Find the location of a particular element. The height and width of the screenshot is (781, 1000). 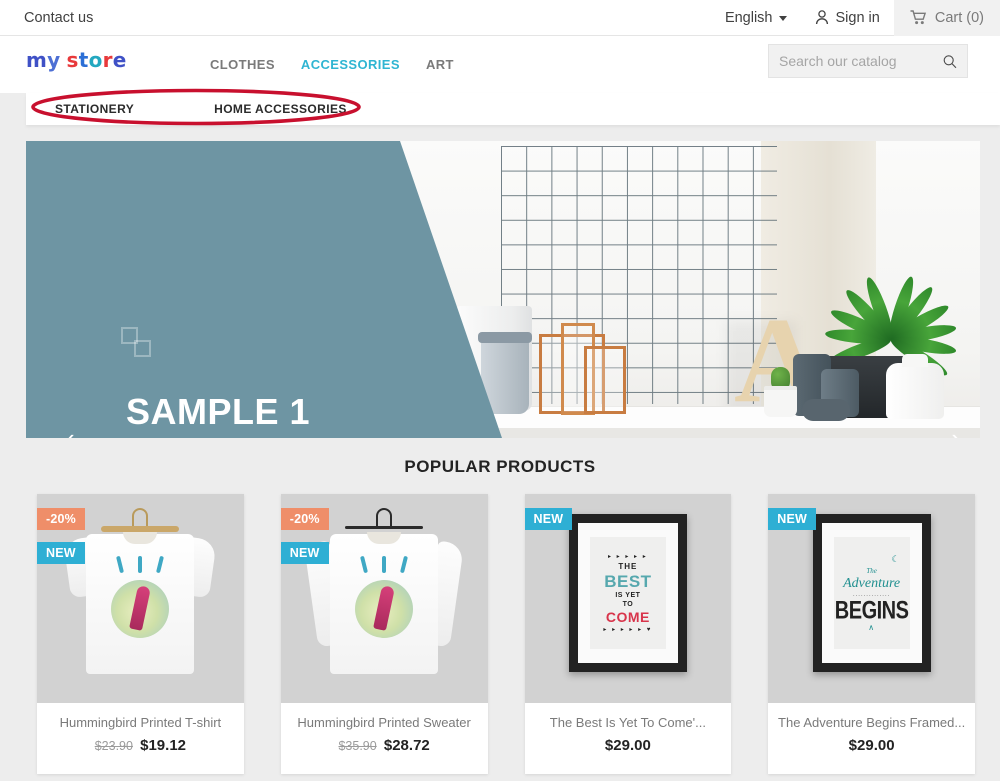

poster-artwork: ☾ The Adventure ·············· BEGINS ∧ is located at coordinates (871, 593).